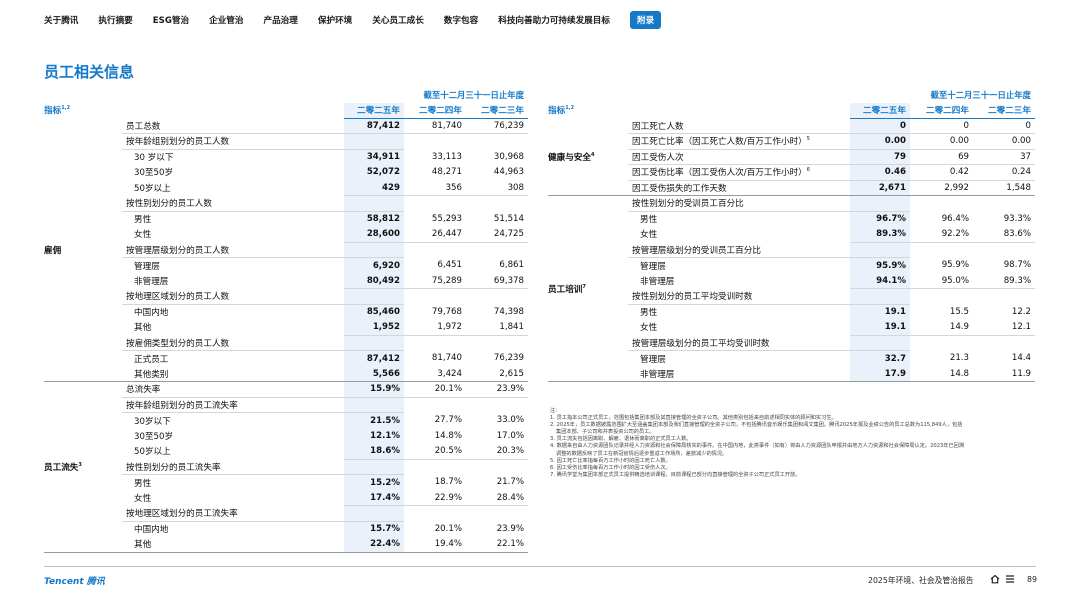 This screenshot has height=591, width=1080. I want to click on value-2025: 79, so click(880, 157).